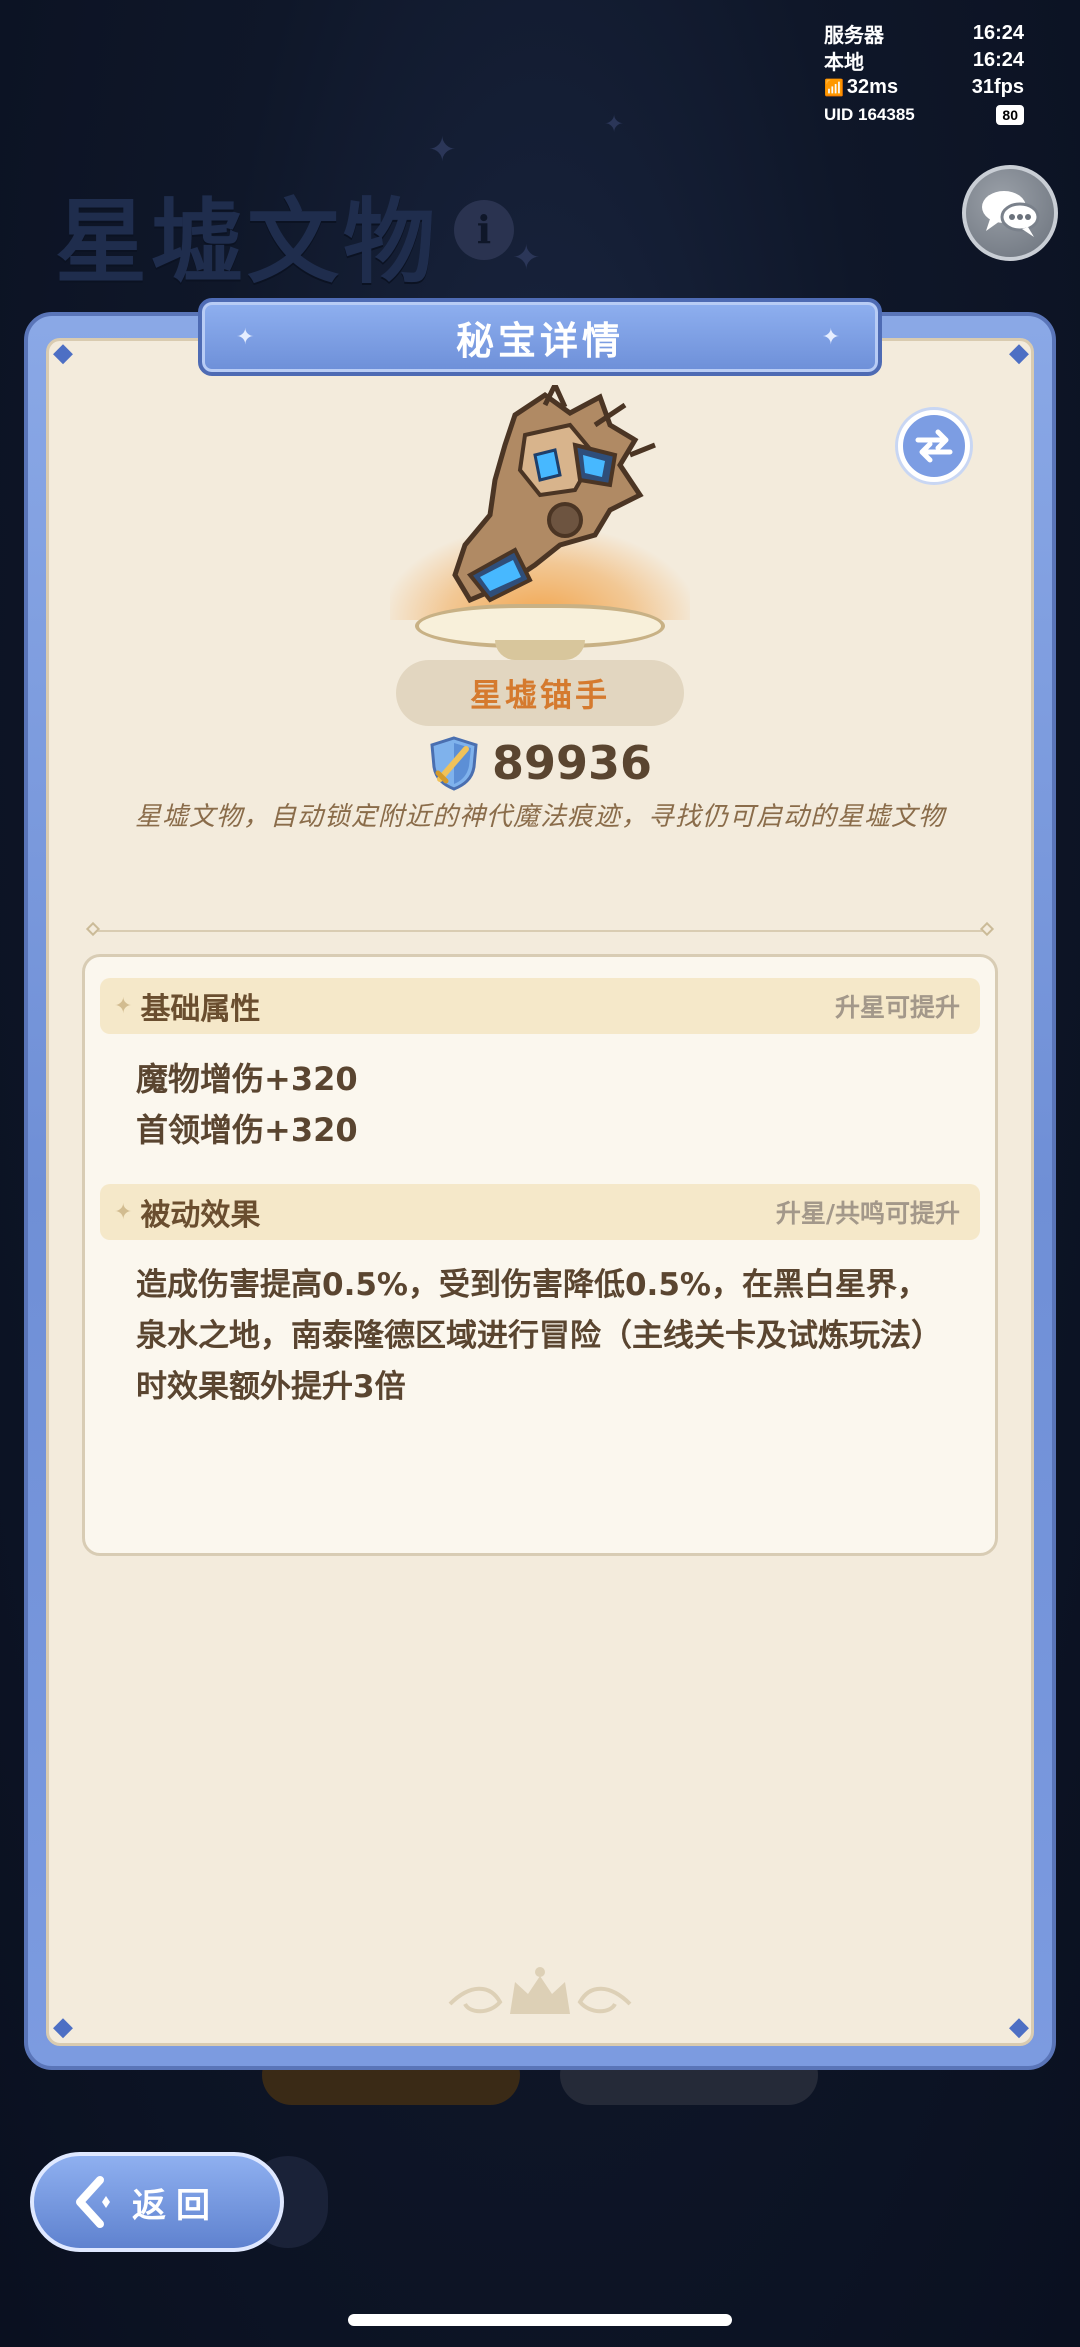 Image resolution: width=1080 pixels, height=2347 pixels. I want to click on home-indicator, so click(540, 2320).